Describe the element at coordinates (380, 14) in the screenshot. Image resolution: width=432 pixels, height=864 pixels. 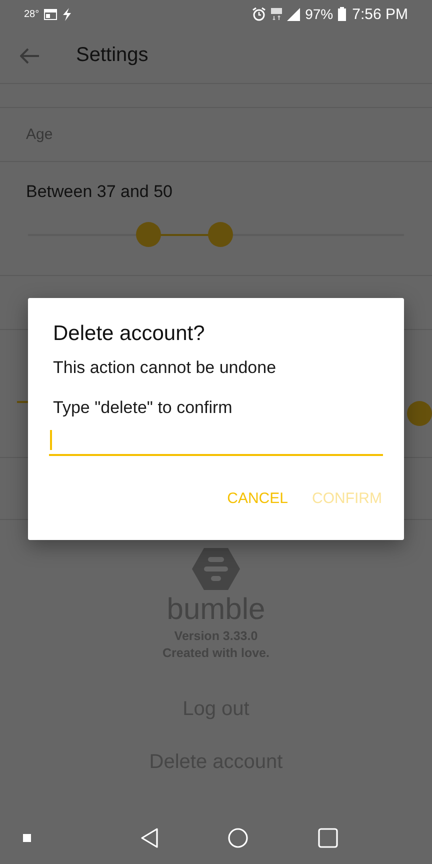
I see `clock: 7:56 PM` at that location.